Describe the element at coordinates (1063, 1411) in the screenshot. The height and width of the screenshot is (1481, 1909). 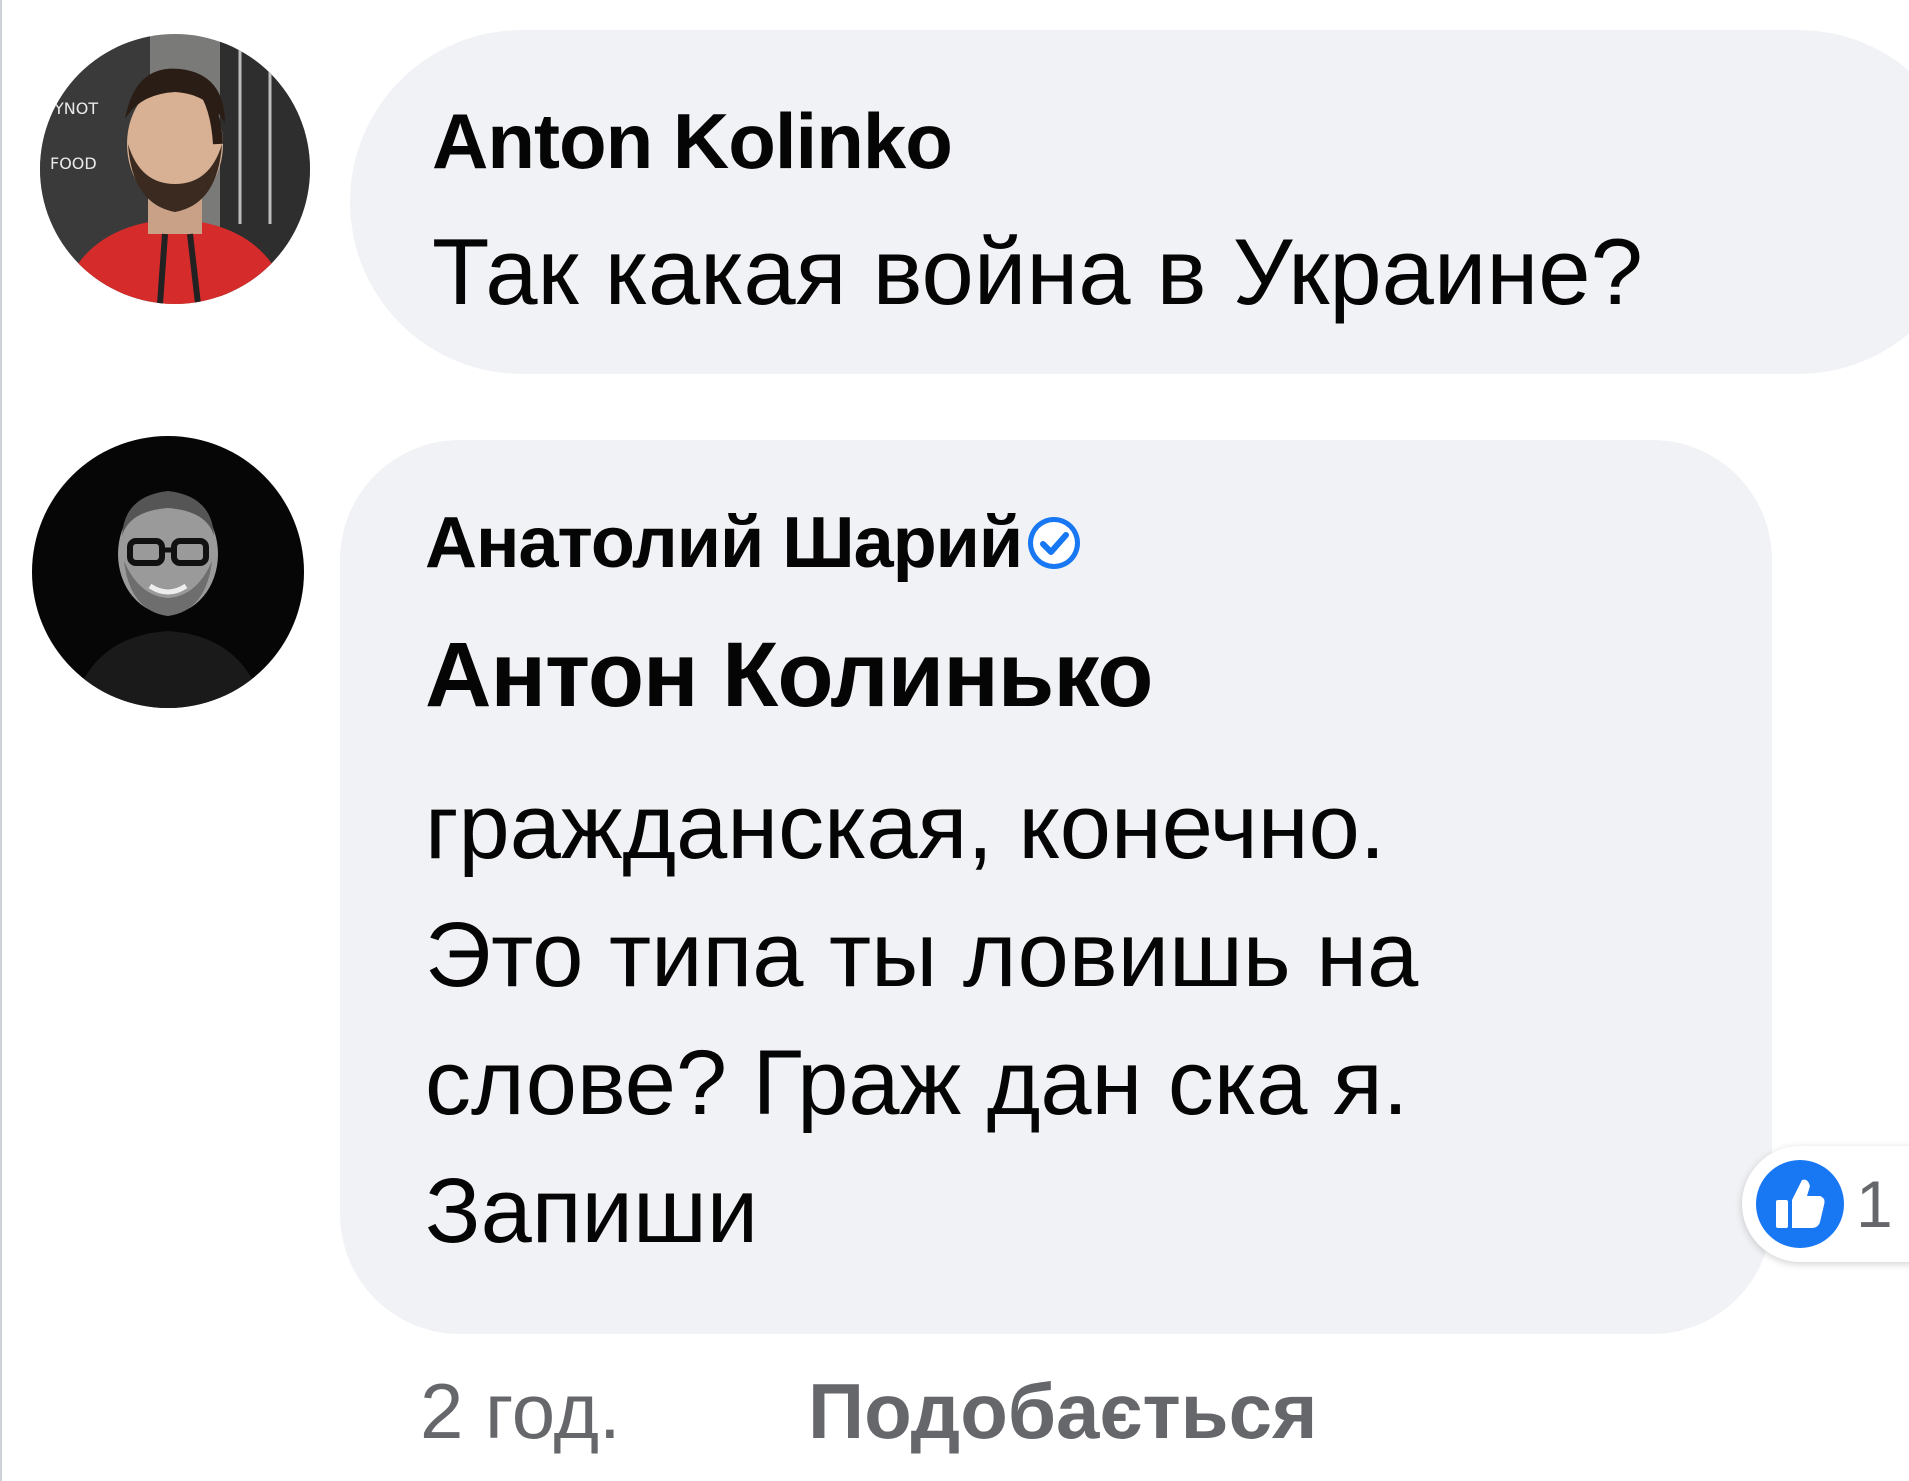
I see `like-button: Подобається` at that location.